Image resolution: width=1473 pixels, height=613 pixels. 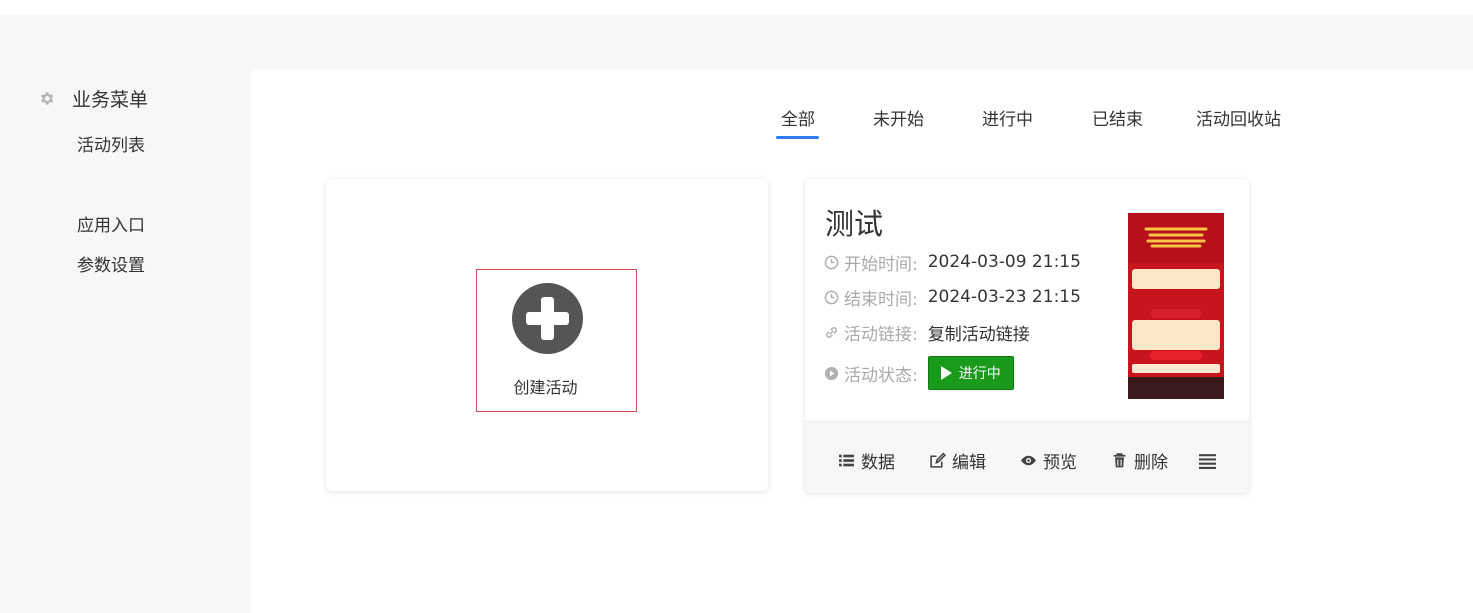 What do you see at coordinates (47, 98) in the screenshot?
I see `gear-icon` at bounding box center [47, 98].